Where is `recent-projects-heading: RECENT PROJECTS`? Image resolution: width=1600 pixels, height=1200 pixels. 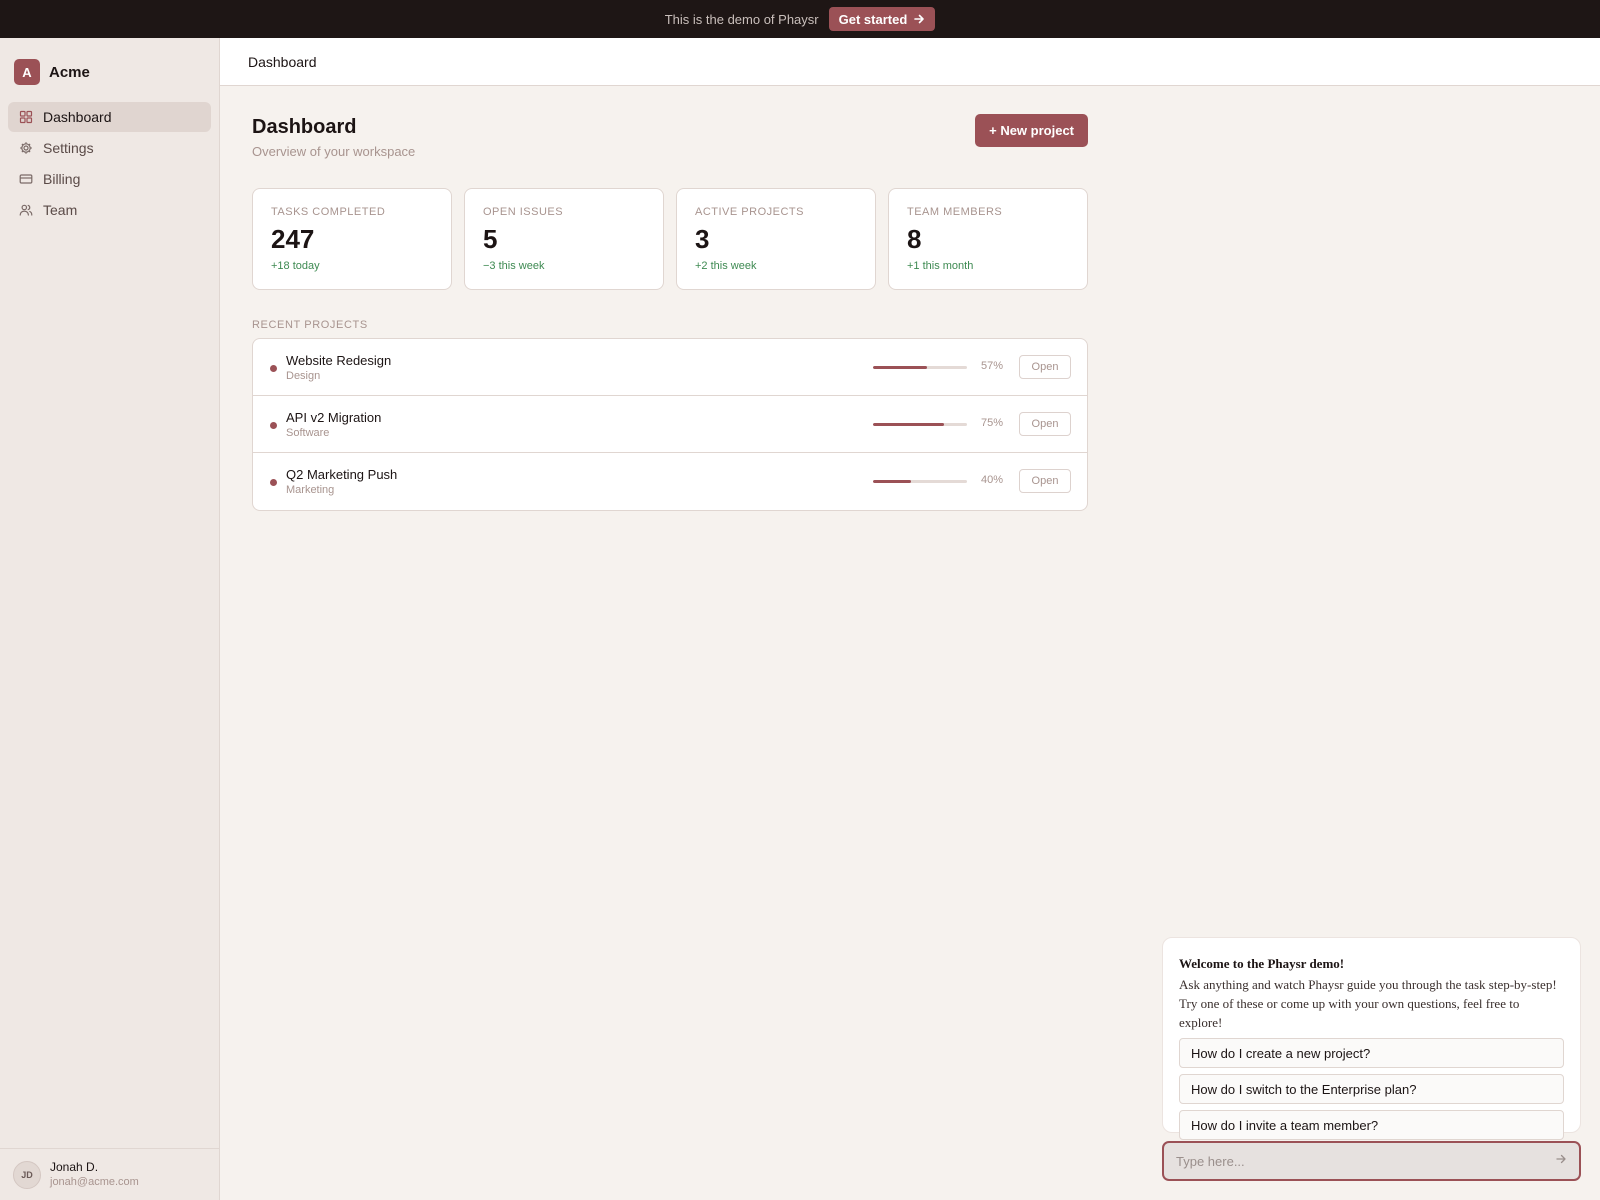
recent-projects-heading: RECENT PROJECTS is located at coordinates (310, 325).